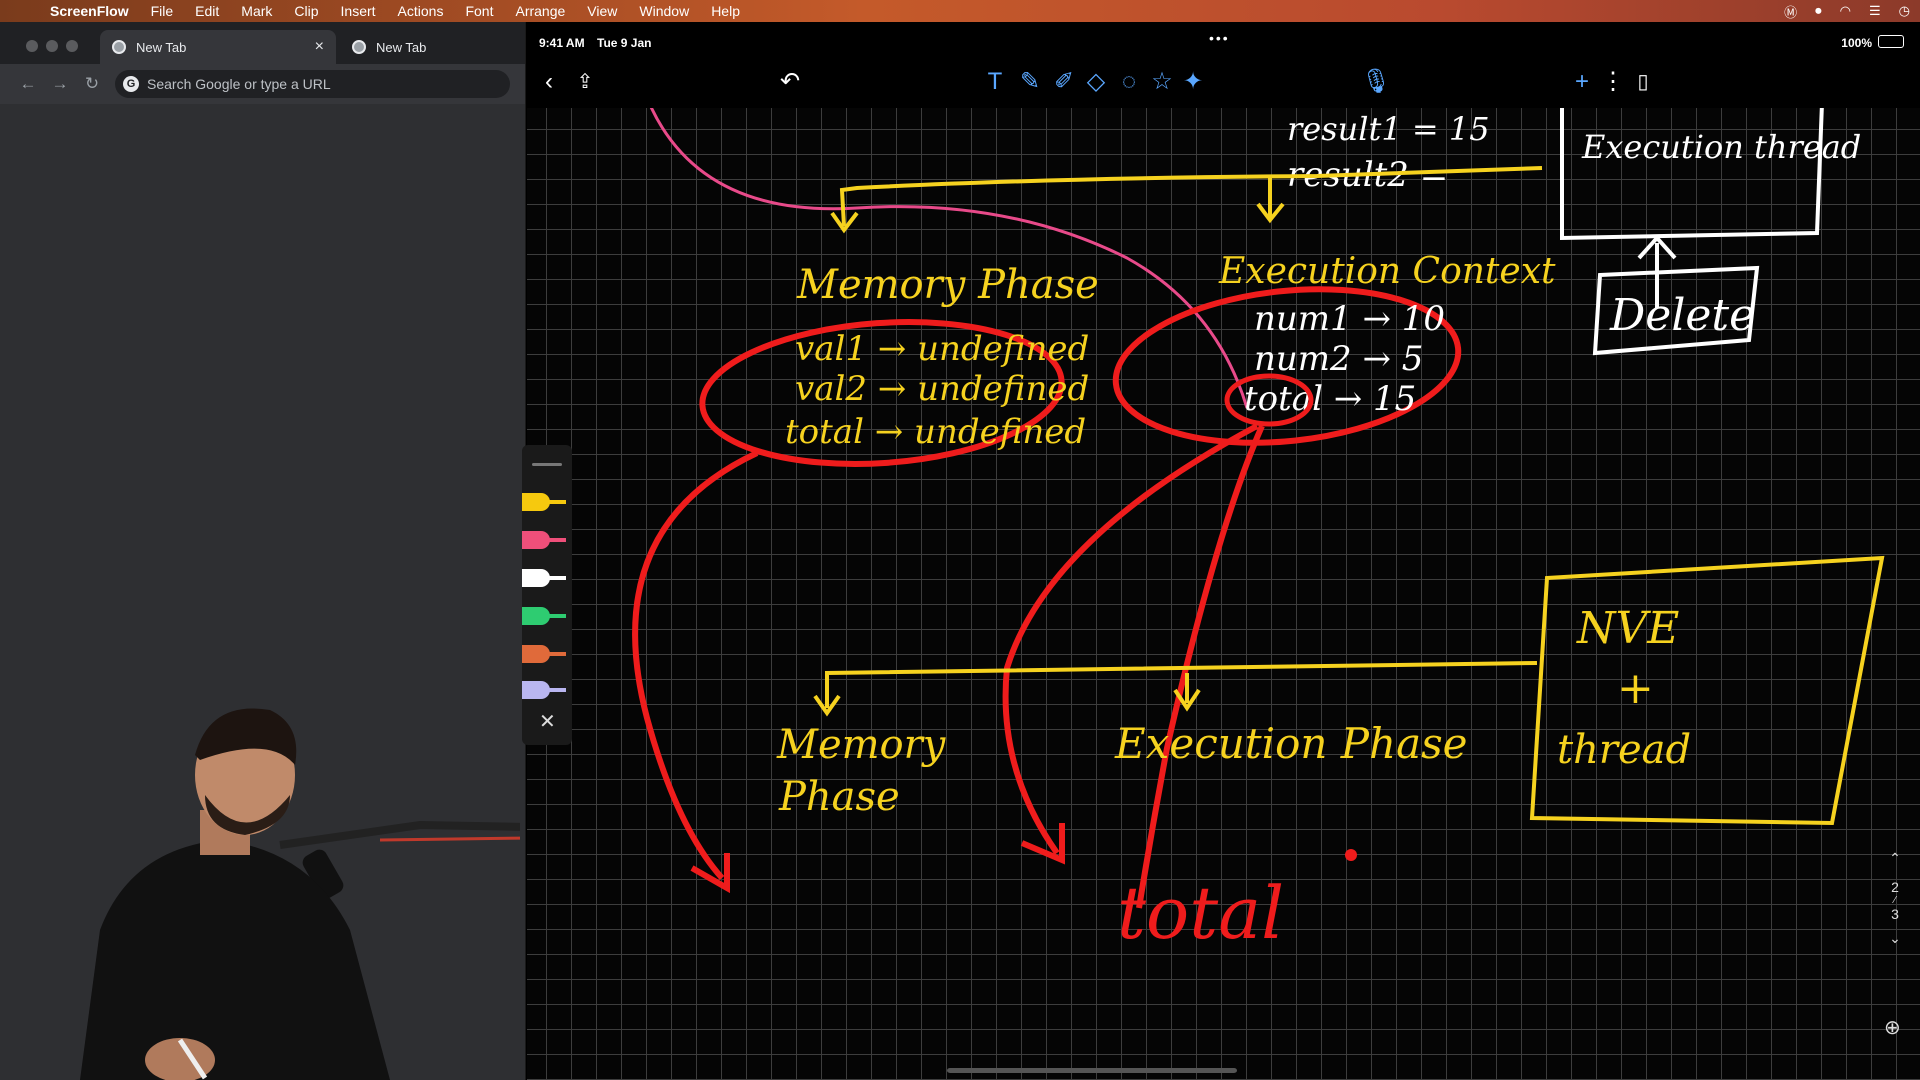 Image resolution: width=1920 pixels, height=1080 pixels. Describe the element at coordinates (545, 690) in the screenshot. I see `pen-lavender` at that location.